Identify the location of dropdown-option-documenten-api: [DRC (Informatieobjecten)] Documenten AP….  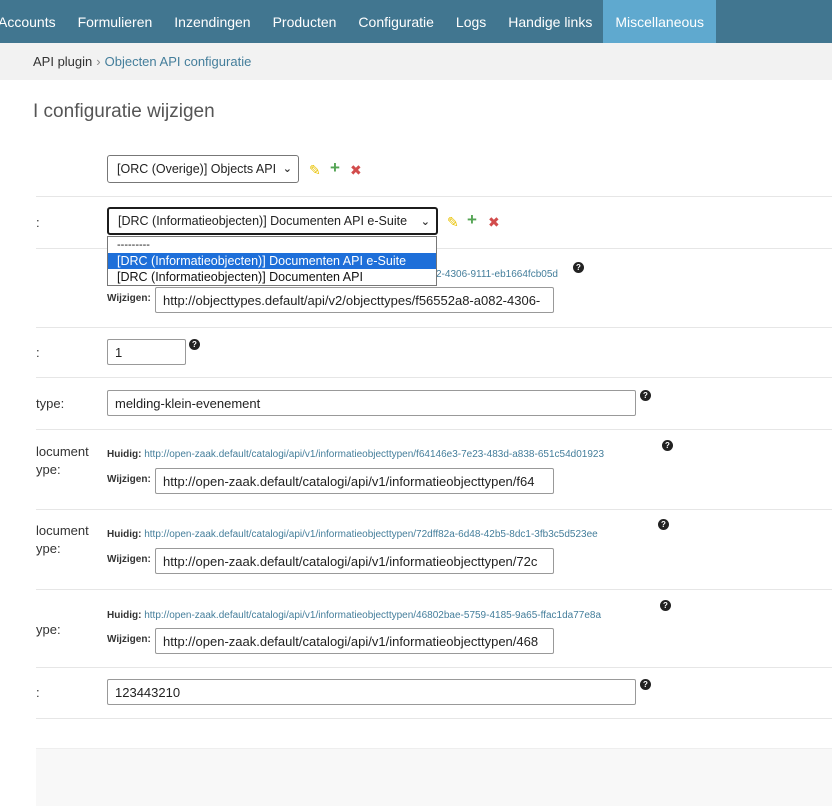
(272, 277).